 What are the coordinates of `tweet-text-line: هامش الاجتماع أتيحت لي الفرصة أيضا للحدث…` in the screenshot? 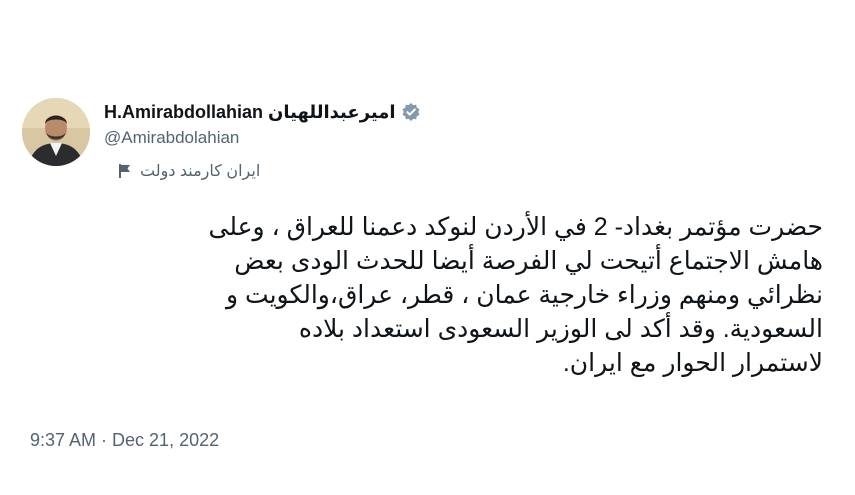 It's located at (528, 261).